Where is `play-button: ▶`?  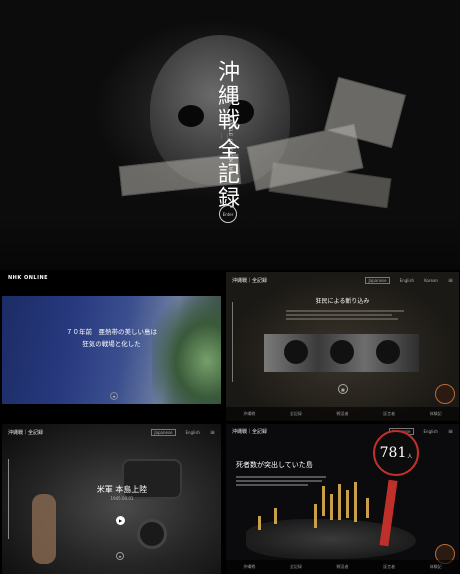
play-button: ▶ is located at coordinates (120, 520).